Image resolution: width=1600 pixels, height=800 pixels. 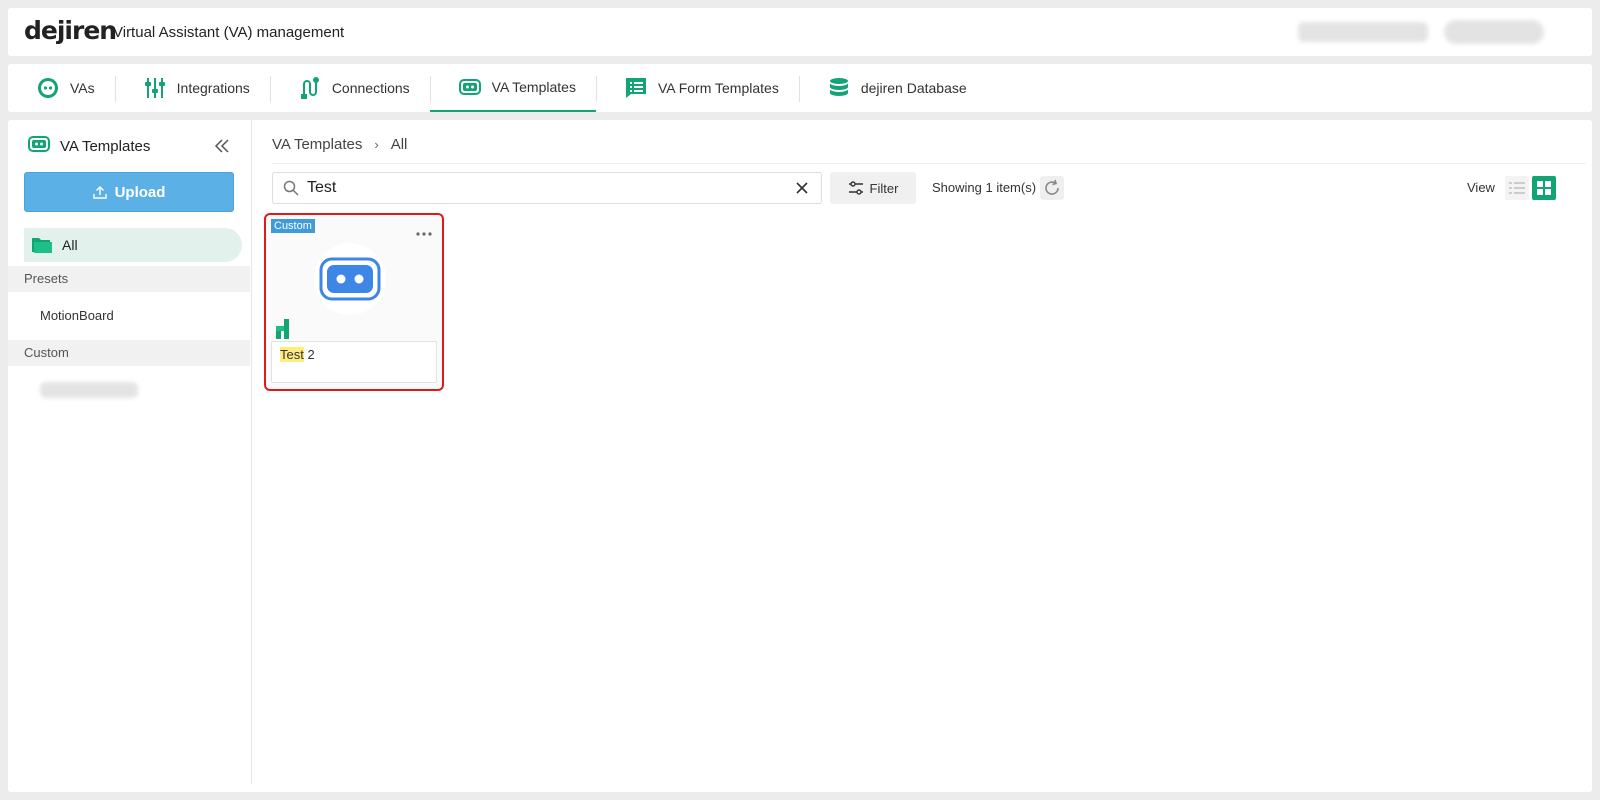 I want to click on tab-connections: Connections, so click(x=349, y=88).